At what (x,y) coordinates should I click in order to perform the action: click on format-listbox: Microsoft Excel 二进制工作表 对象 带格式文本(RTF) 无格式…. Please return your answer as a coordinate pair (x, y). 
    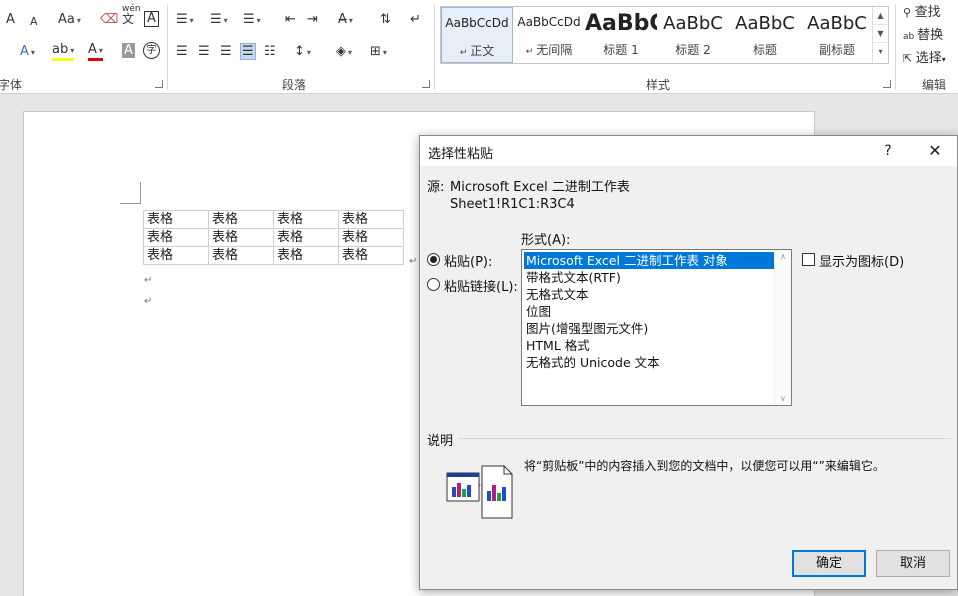
    Looking at the image, I should click on (656, 327).